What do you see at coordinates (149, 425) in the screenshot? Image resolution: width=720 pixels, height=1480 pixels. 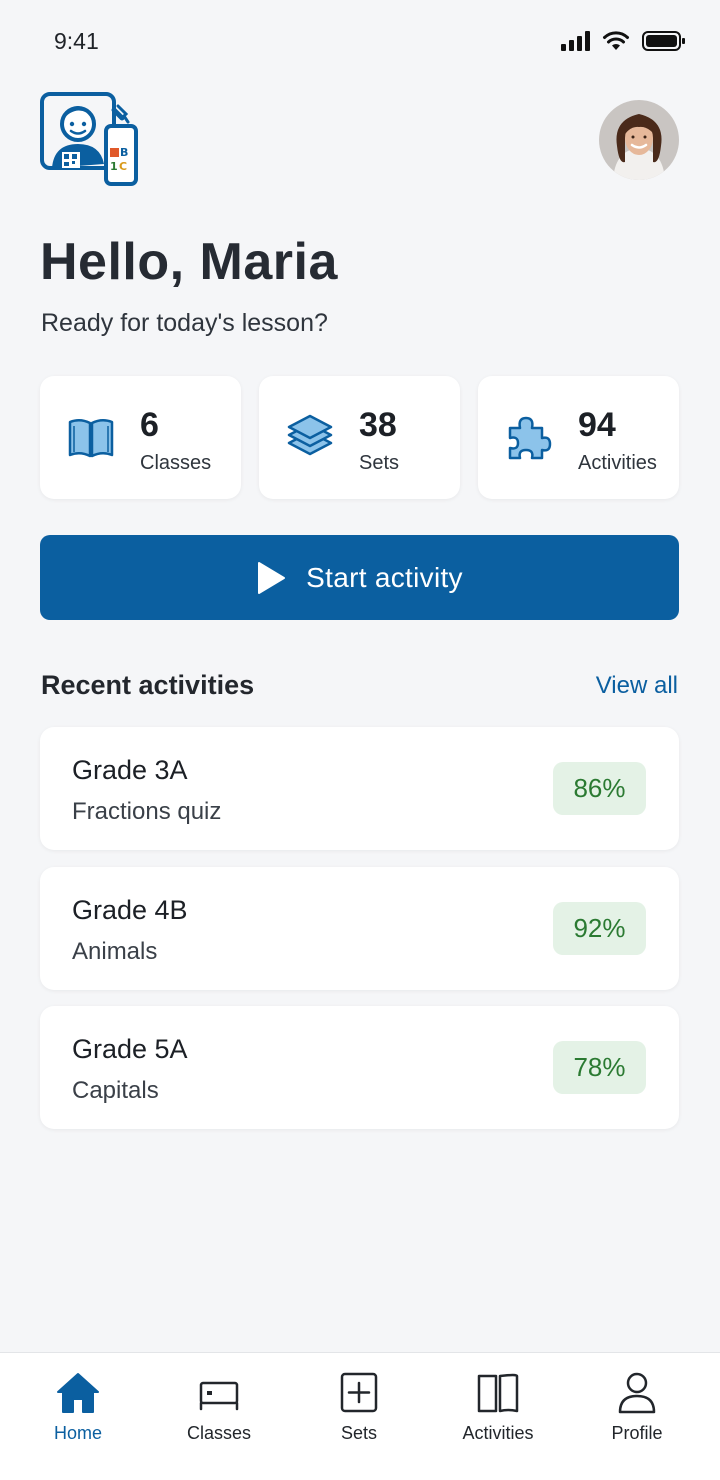 I see `stat-value: 6` at bounding box center [149, 425].